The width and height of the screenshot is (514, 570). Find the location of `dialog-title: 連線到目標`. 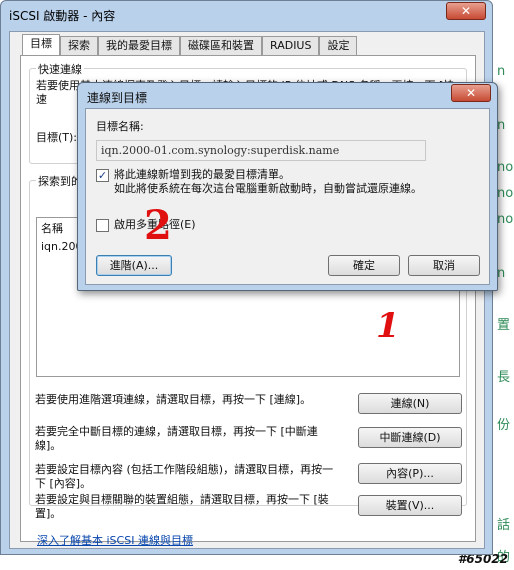

dialog-title: 連線到目標 is located at coordinates (117, 98).